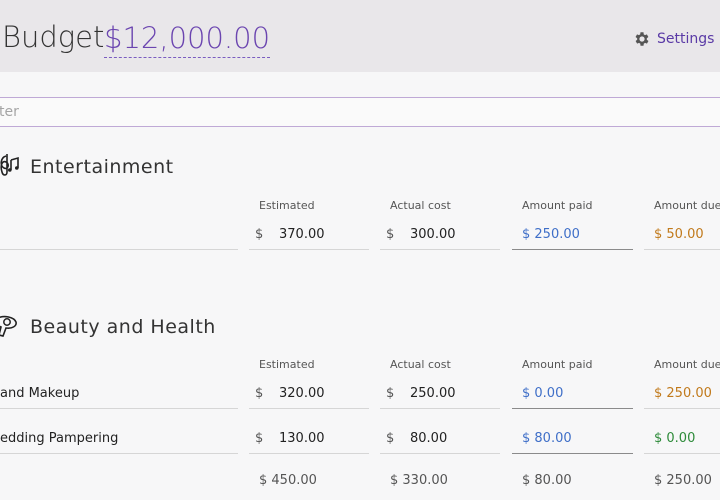 This screenshot has height=500, width=720. What do you see at coordinates (679, 234) in the screenshot?
I see `amount-due-value: $ 50.00` at bounding box center [679, 234].